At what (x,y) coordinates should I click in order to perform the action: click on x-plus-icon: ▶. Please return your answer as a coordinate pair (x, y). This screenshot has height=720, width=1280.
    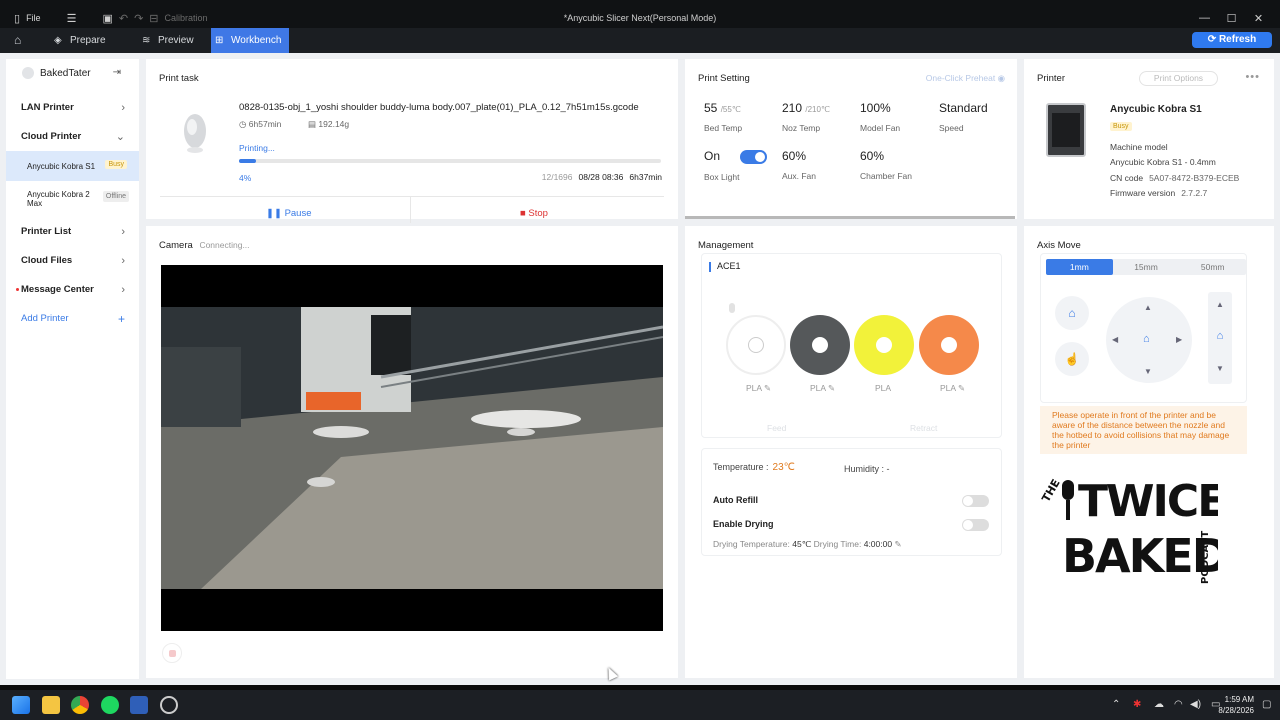
    Looking at the image, I should click on (1179, 339).